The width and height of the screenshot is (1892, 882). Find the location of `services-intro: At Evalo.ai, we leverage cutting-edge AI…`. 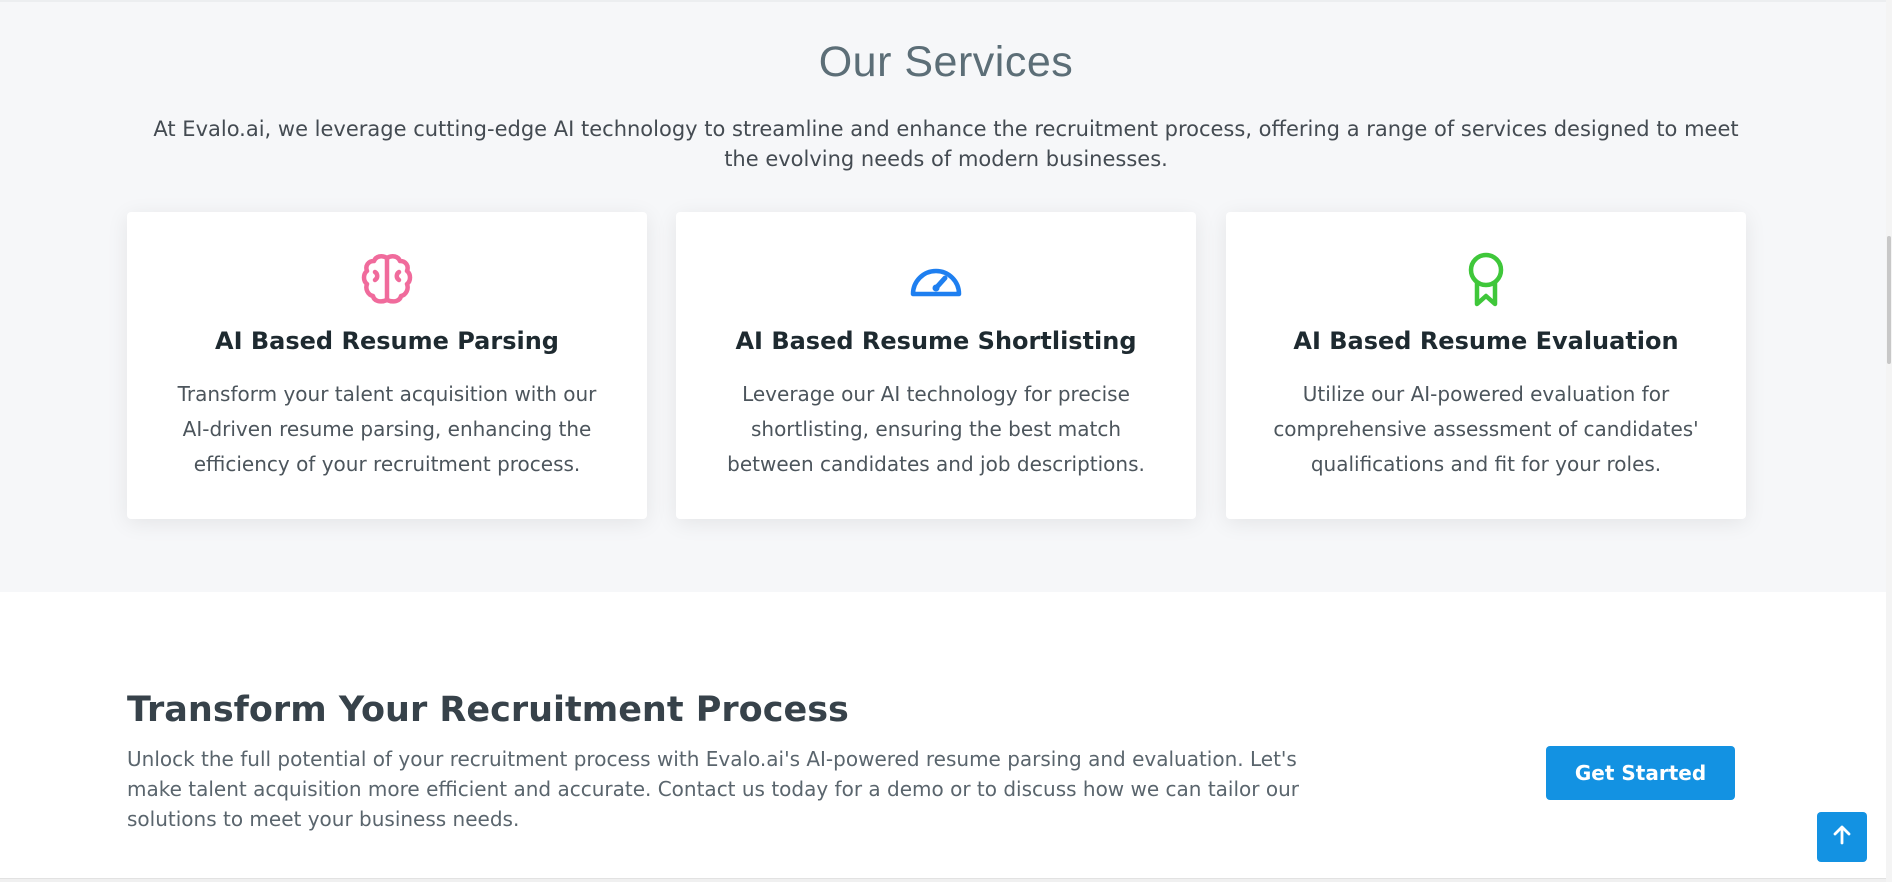

services-intro: At Evalo.ai, we leverage cutting-edge AI… is located at coordinates (946, 144).